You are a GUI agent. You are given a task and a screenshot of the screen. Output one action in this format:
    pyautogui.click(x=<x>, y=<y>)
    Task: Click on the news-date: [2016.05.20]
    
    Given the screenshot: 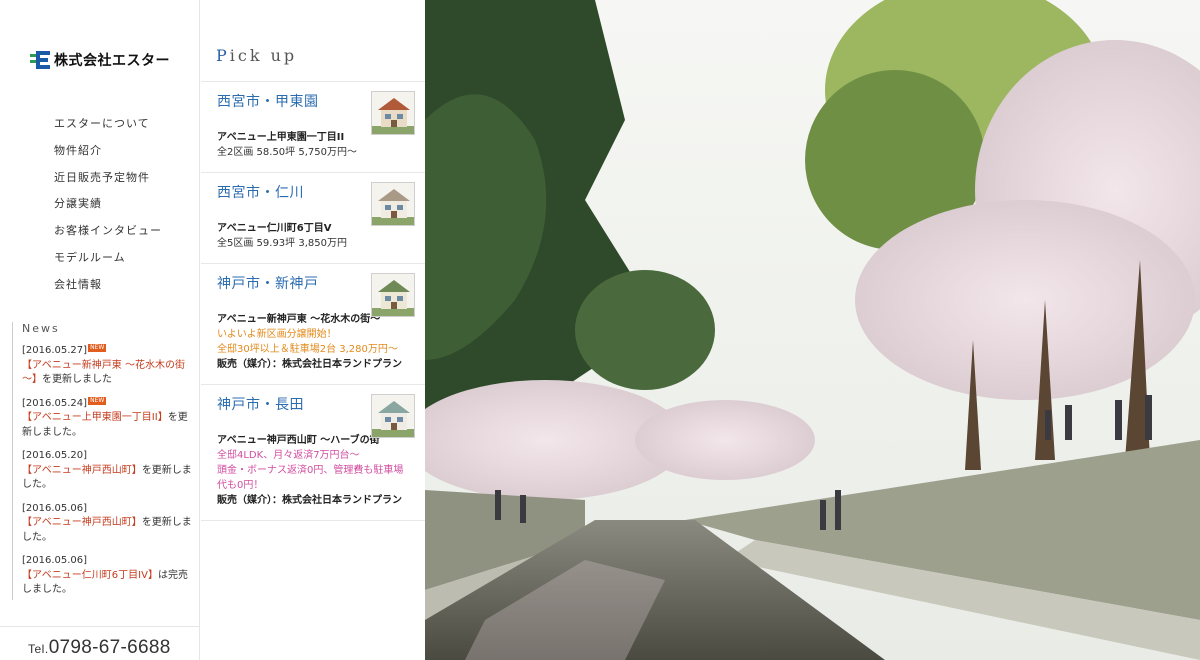 What is the action you would take?
    pyautogui.click(x=55, y=455)
    